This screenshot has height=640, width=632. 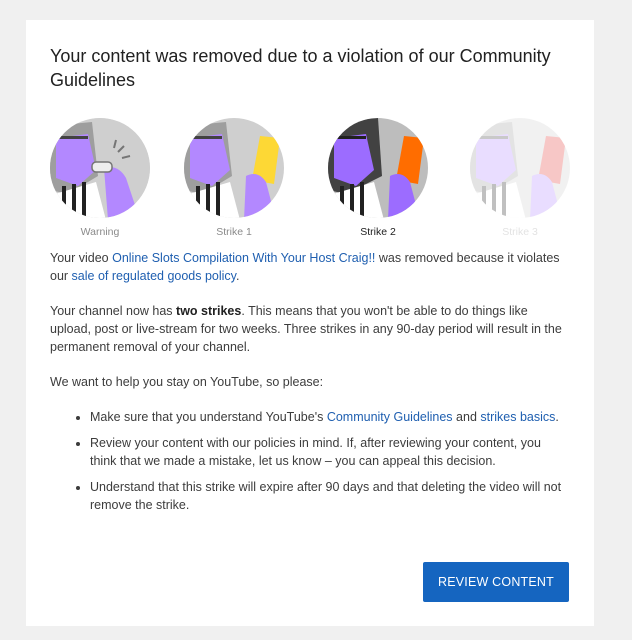 I want to click on strike-label-2: Strike 2, so click(x=378, y=232).